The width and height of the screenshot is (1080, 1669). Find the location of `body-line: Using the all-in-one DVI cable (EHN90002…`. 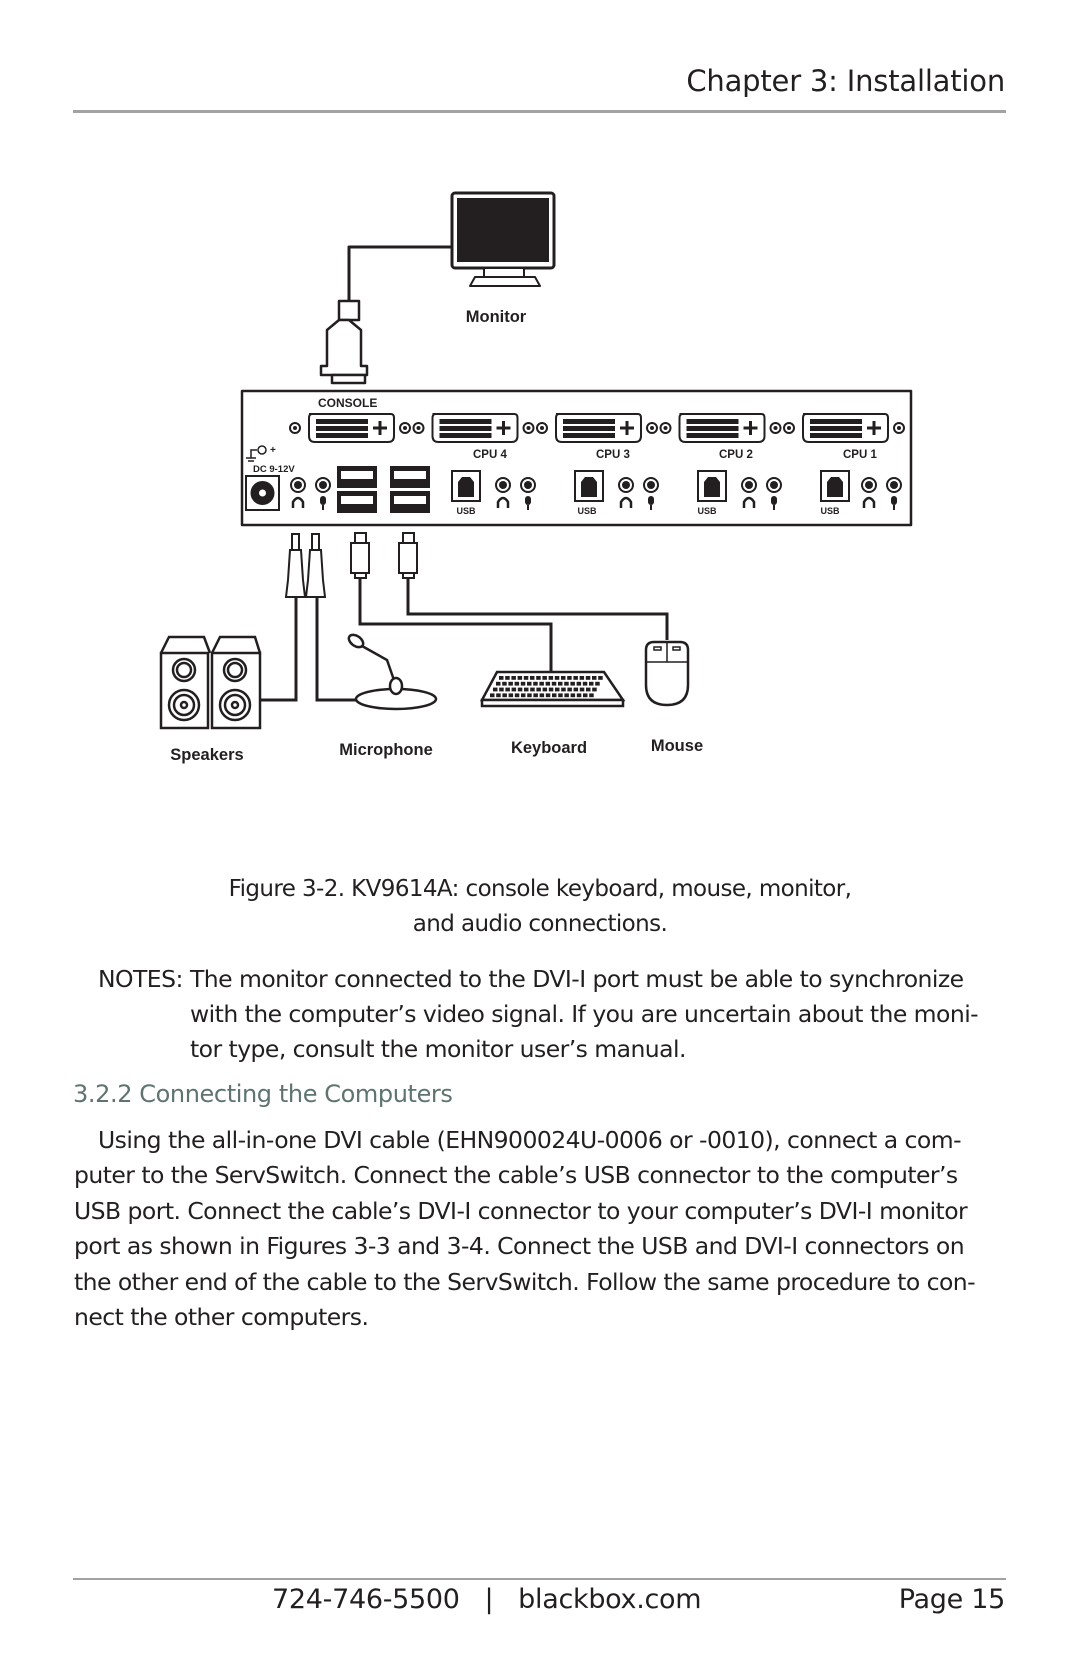

body-line: Using the all-in-one DVI cable (EHN90002… is located at coordinates (530, 1140).